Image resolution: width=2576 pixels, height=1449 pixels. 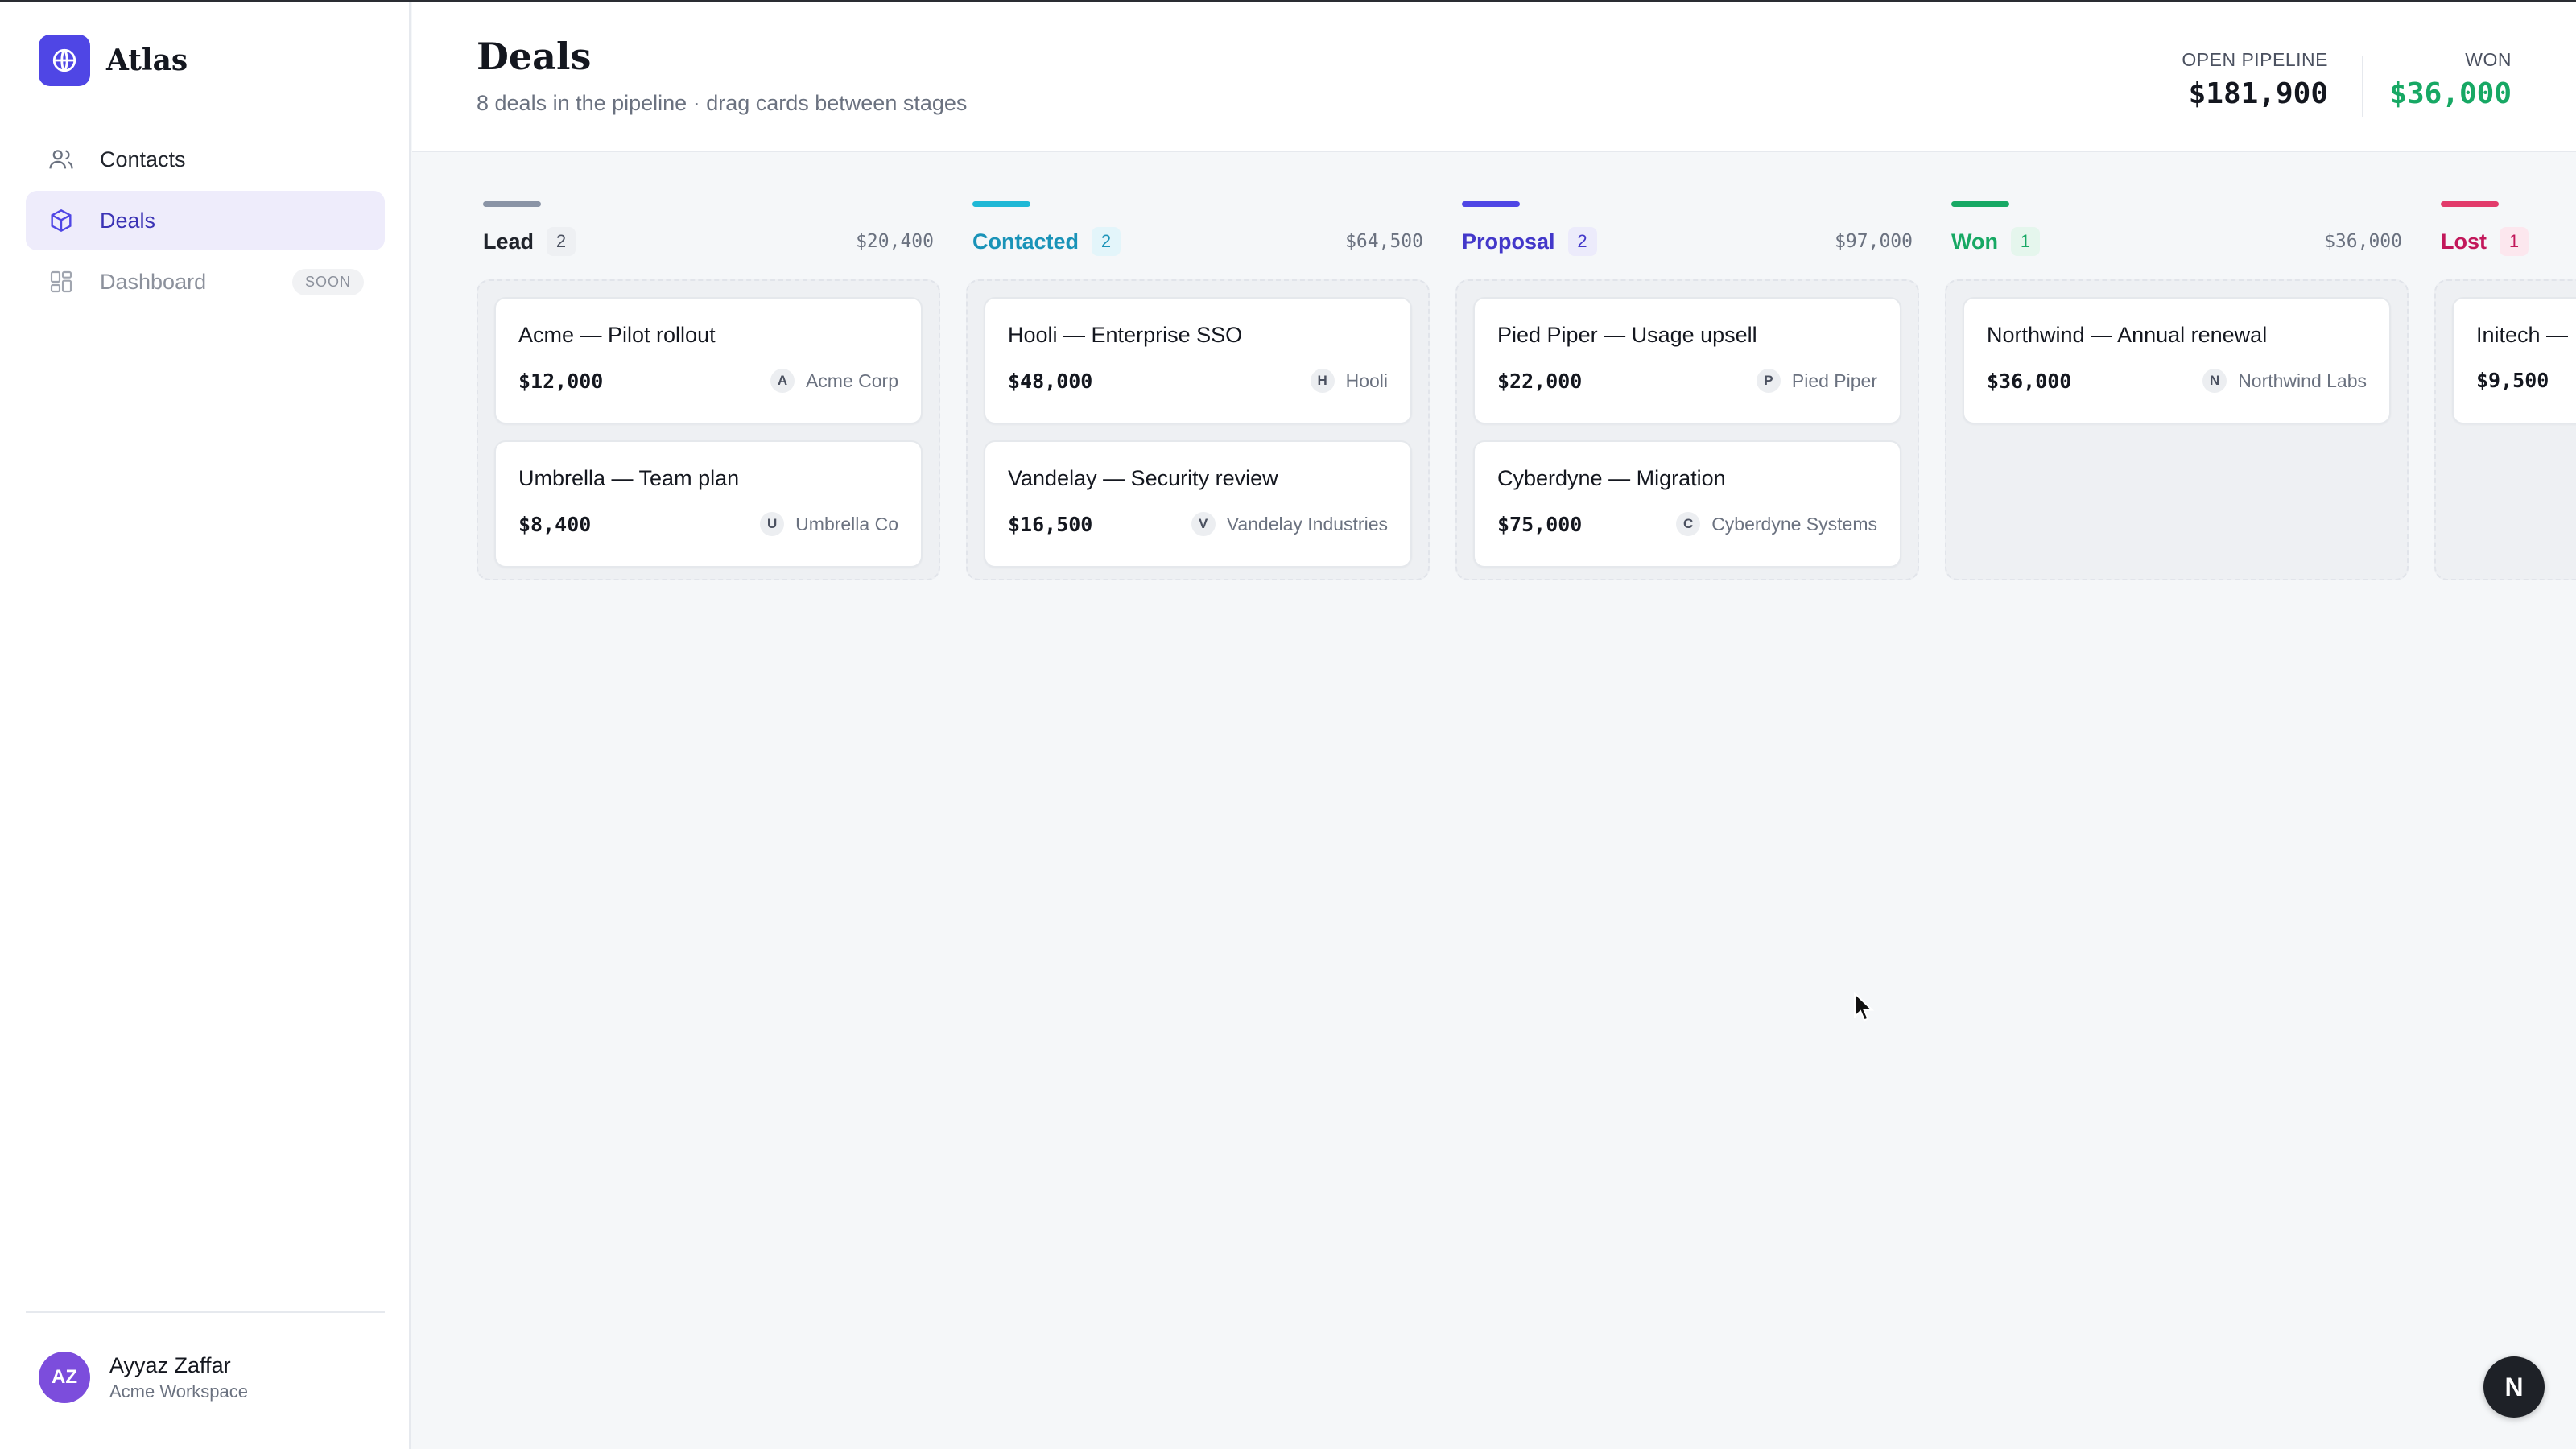 I want to click on won-stat: WON $36,000, so click(x=2450, y=79).